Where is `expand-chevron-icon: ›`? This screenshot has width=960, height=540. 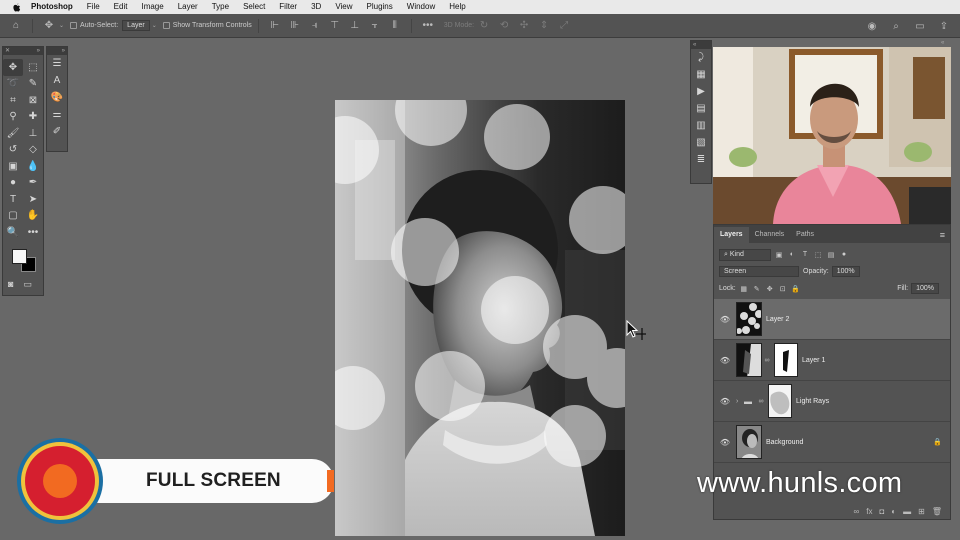
expand-chevron-icon: › is located at coordinates (740, 401).